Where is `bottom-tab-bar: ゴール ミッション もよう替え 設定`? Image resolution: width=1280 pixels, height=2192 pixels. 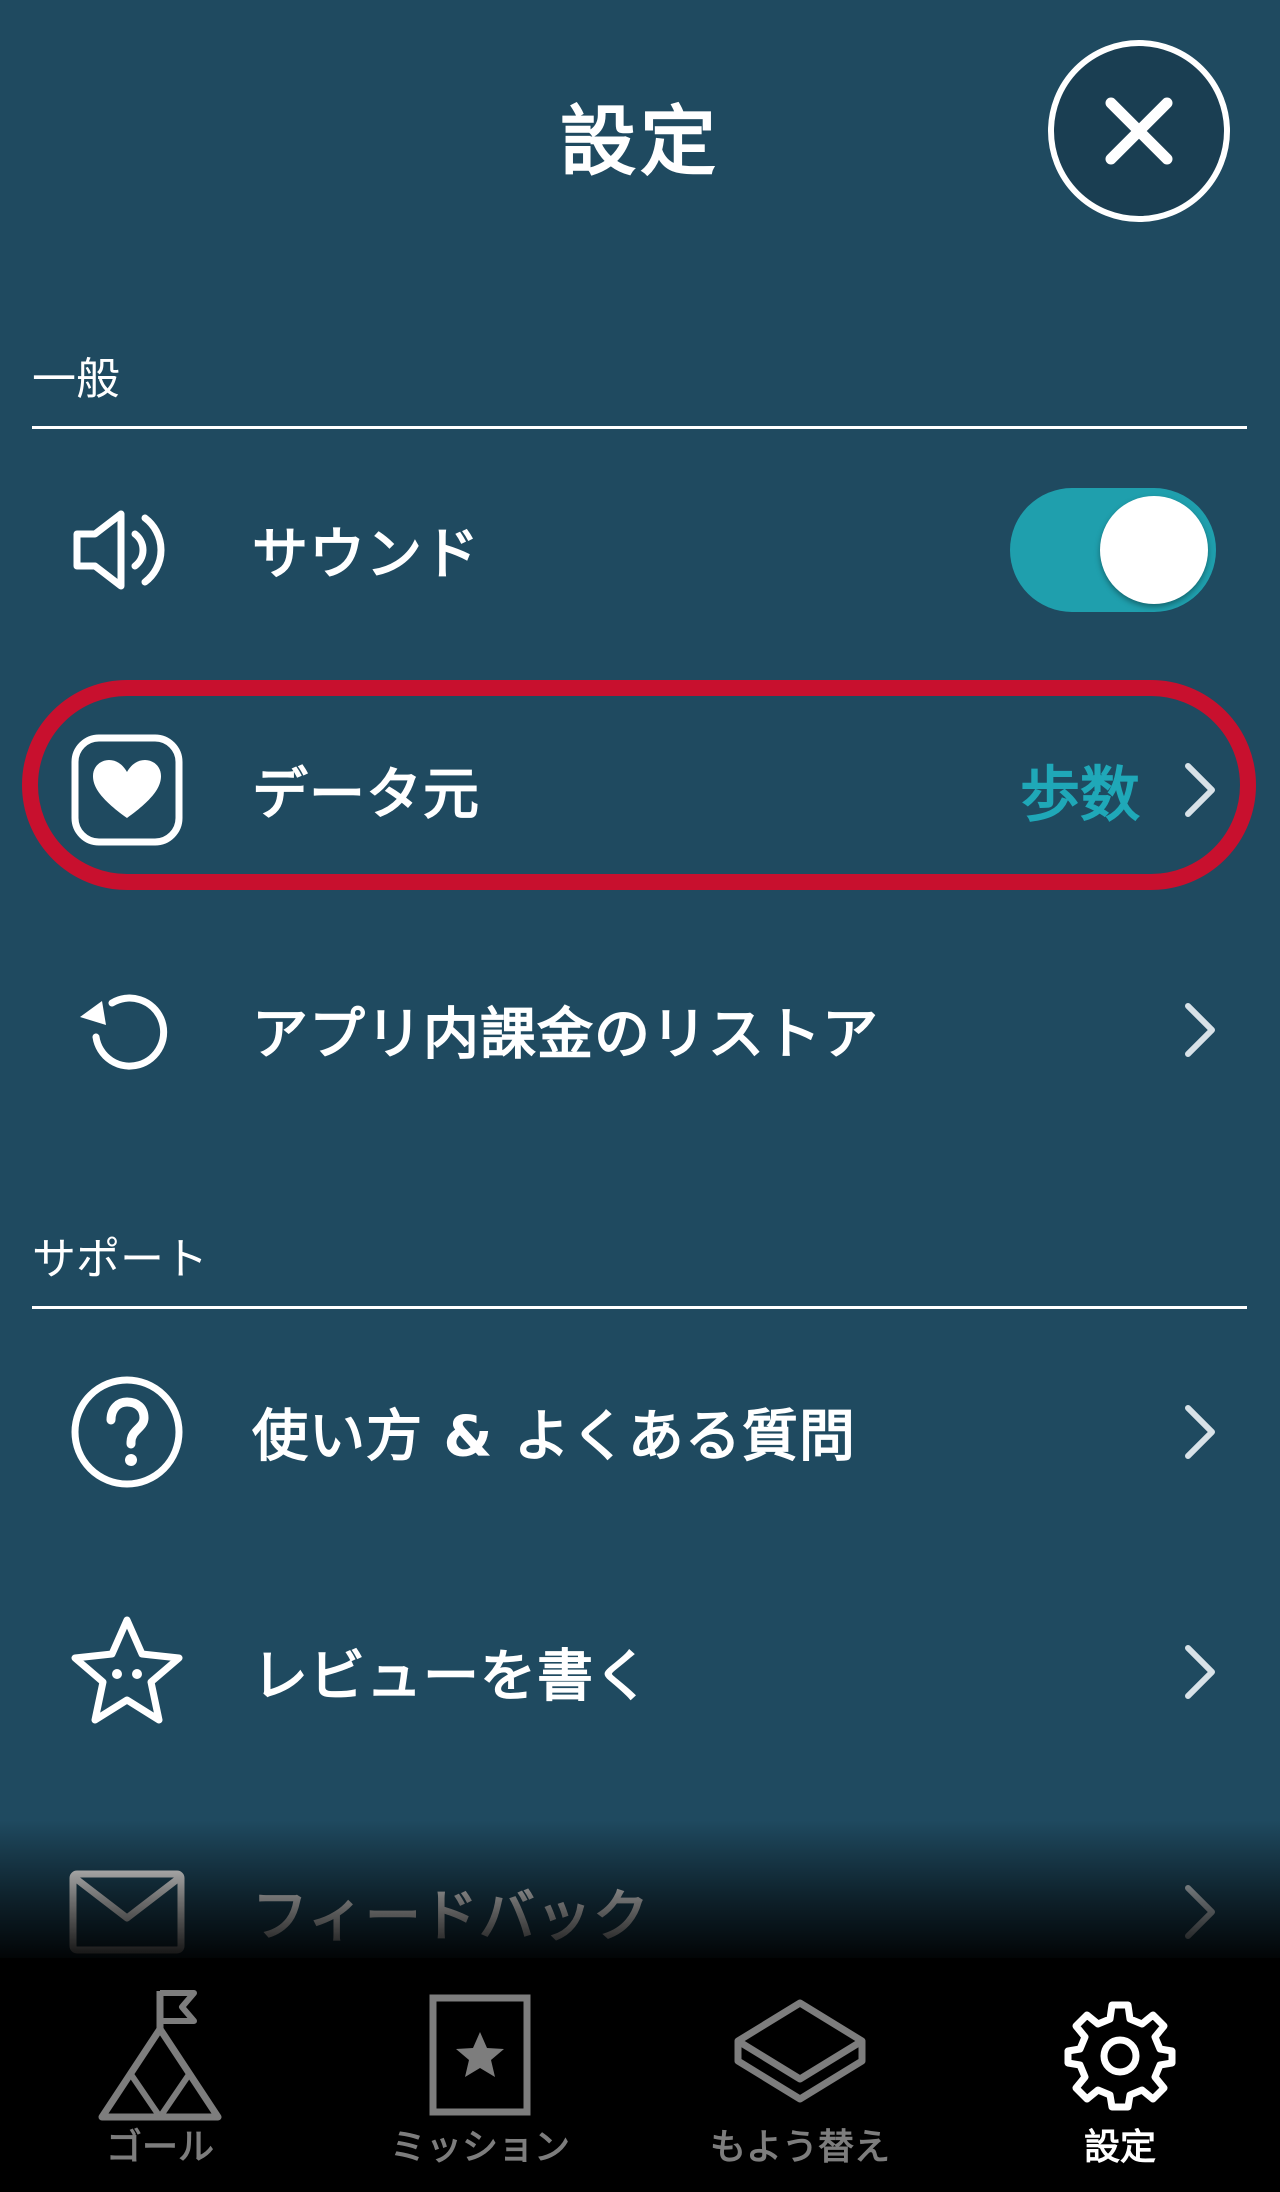
bottom-tab-bar: ゴール ミッション もよう替え 設定 is located at coordinates (640, 2075).